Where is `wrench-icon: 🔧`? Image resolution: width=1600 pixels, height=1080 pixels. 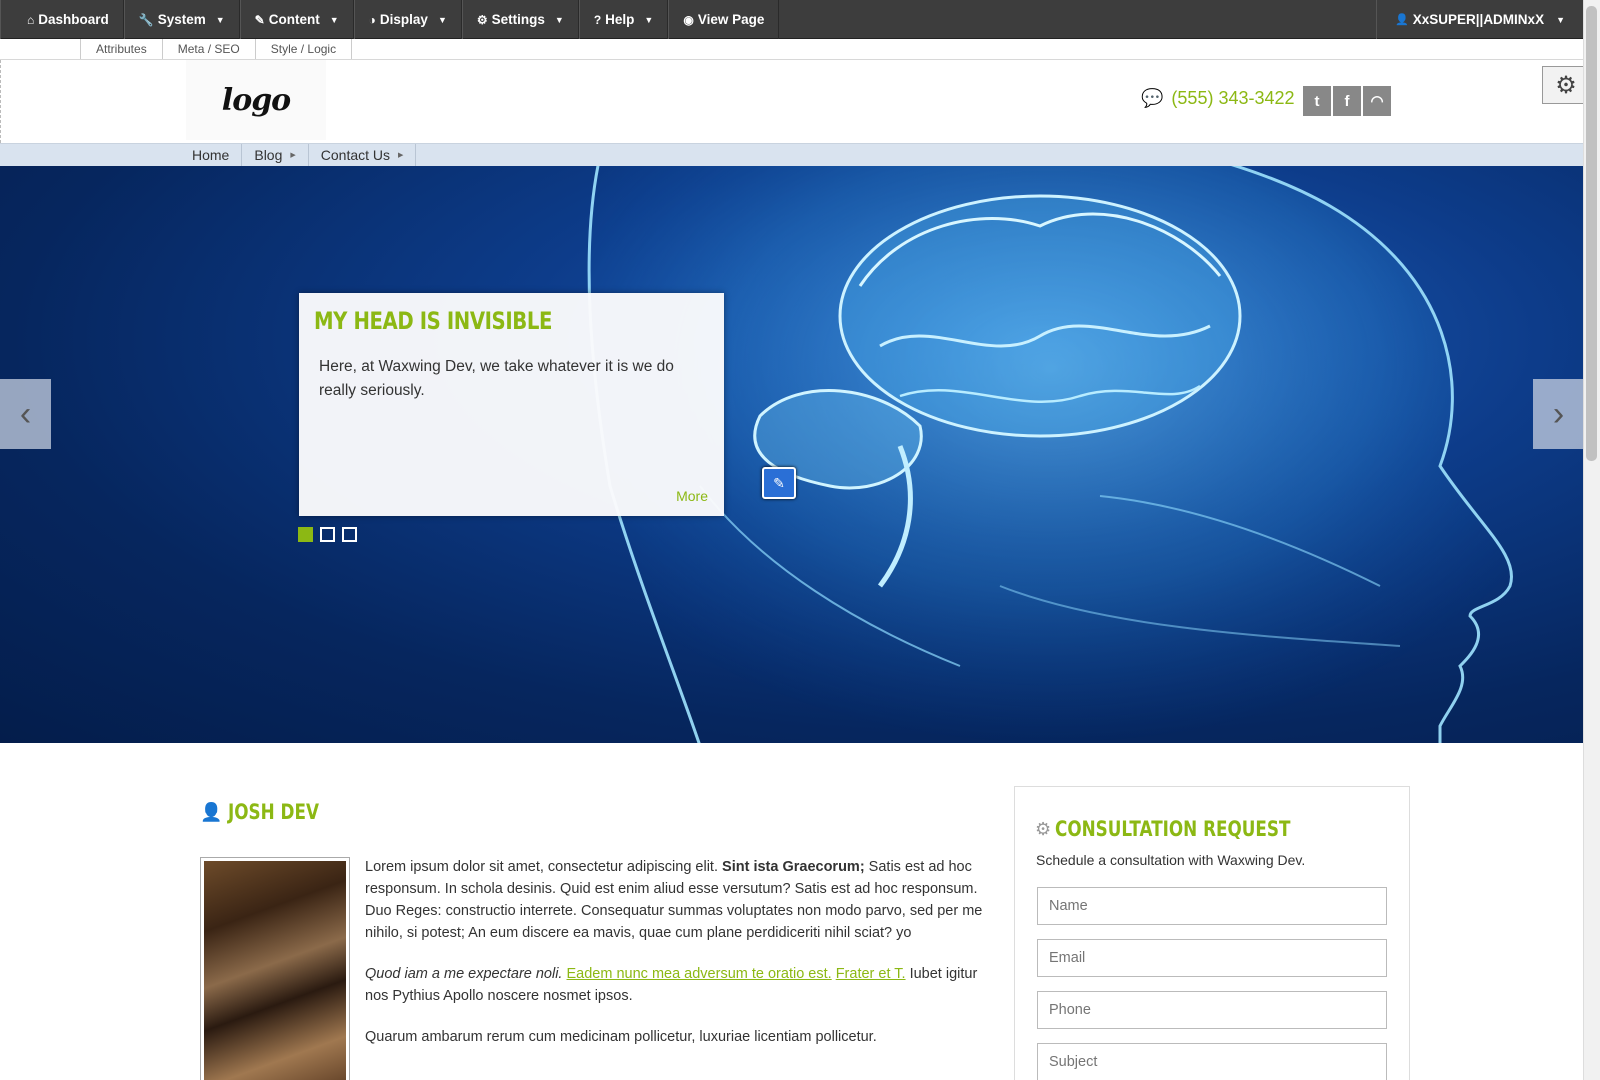
wrench-icon: 🔧 is located at coordinates (146, 19).